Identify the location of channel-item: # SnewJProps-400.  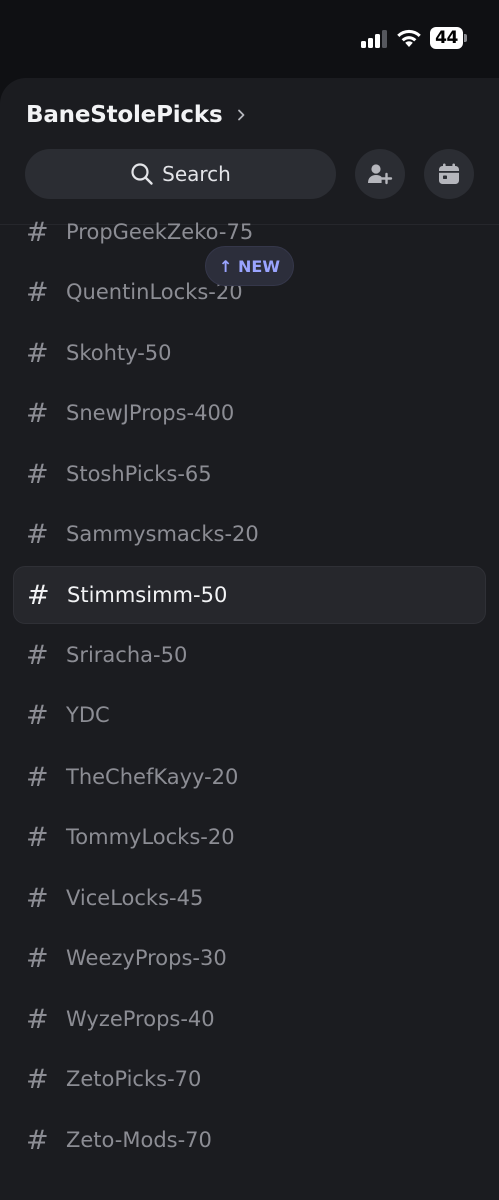
(249, 413).